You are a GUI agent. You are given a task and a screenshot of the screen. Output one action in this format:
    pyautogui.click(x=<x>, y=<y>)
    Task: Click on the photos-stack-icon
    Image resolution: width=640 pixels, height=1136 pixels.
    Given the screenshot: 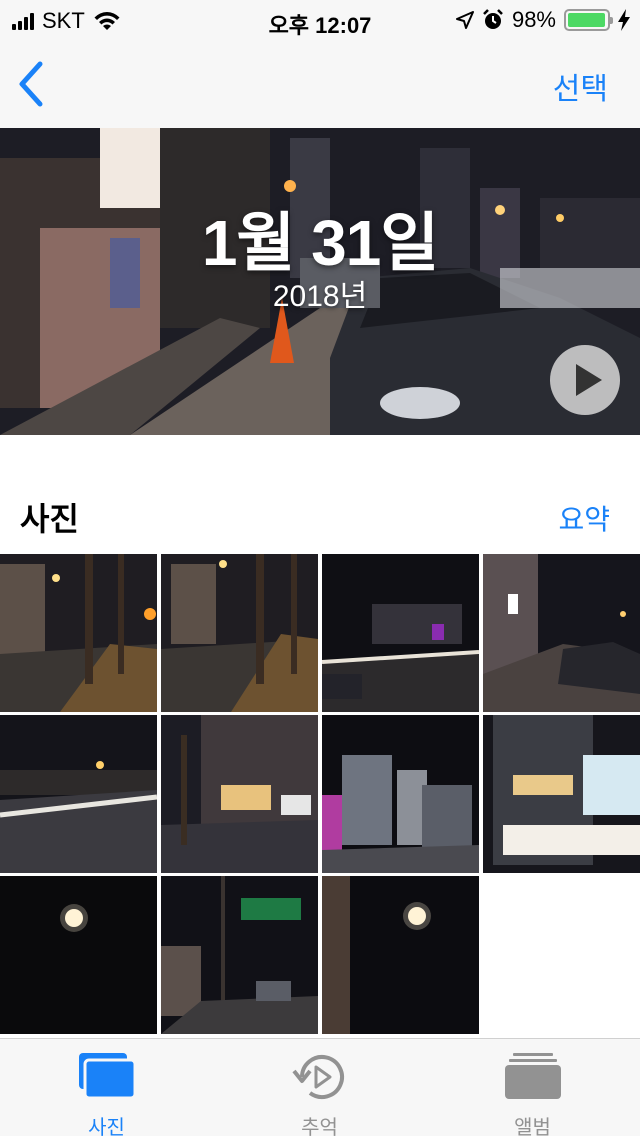 What is the action you would take?
    pyautogui.click(x=107, y=1076)
    